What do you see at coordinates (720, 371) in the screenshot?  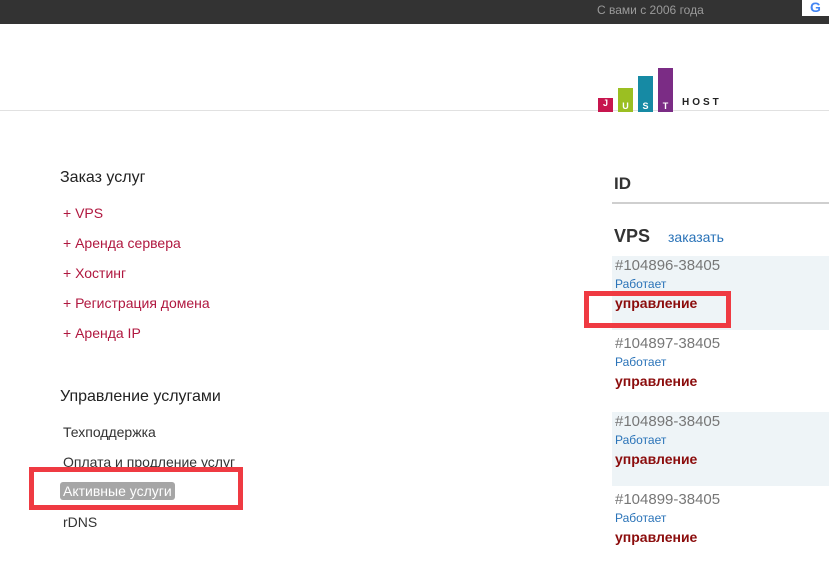 I see `service-row: #104897-38405 Работает управление` at bounding box center [720, 371].